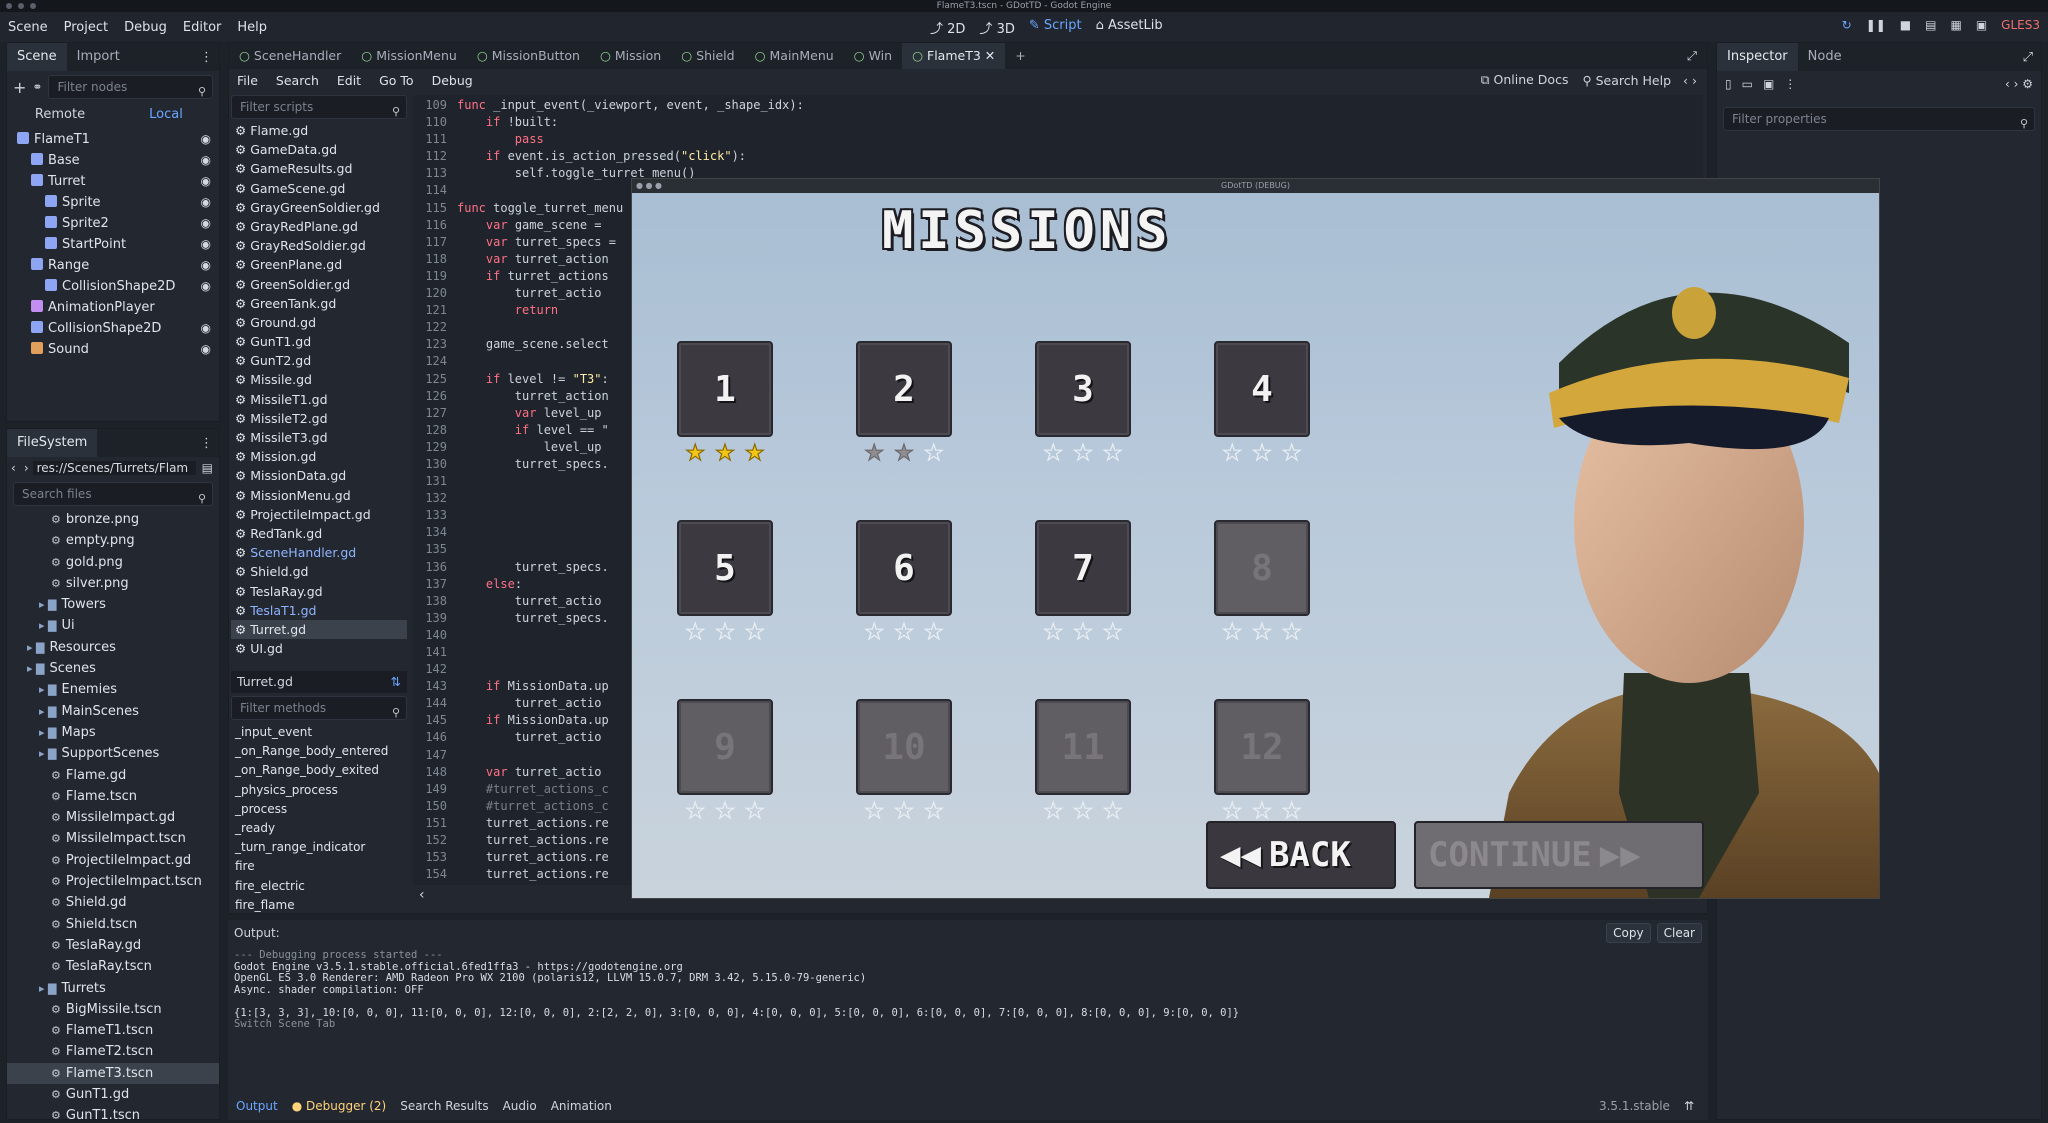 The height and width of the screenshot is (1123, 2048). I want to click on scene-node: CollisionShape2D ◉, so click(113, 328).